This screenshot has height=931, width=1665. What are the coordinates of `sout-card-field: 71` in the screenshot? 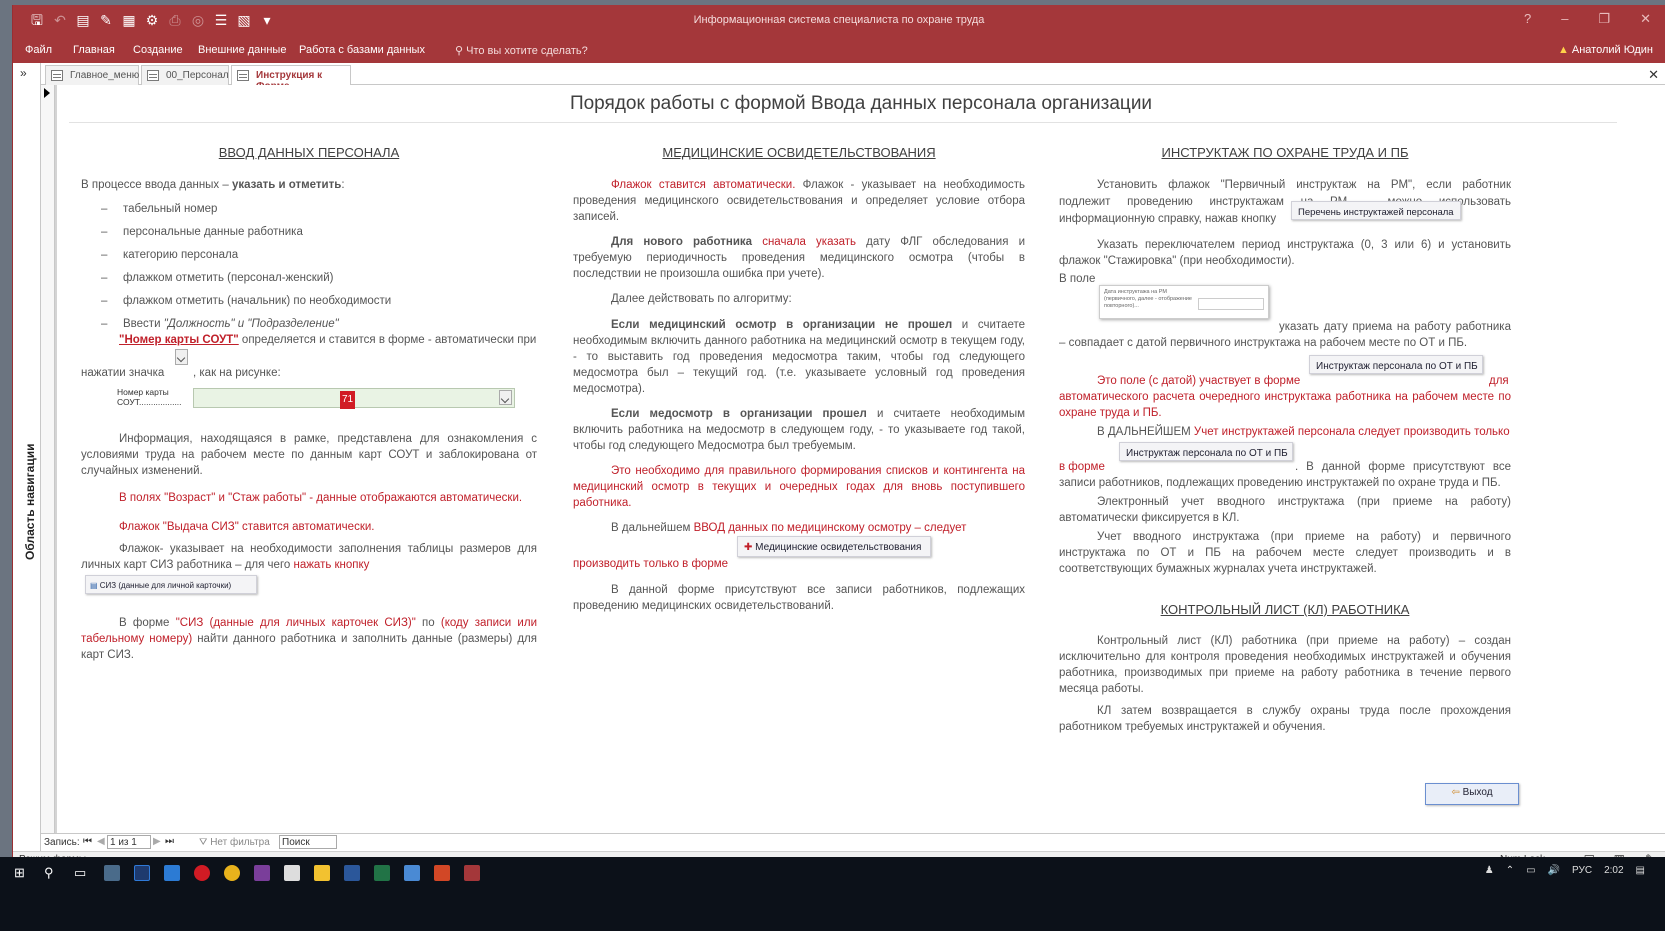 It's located at (354, 398).